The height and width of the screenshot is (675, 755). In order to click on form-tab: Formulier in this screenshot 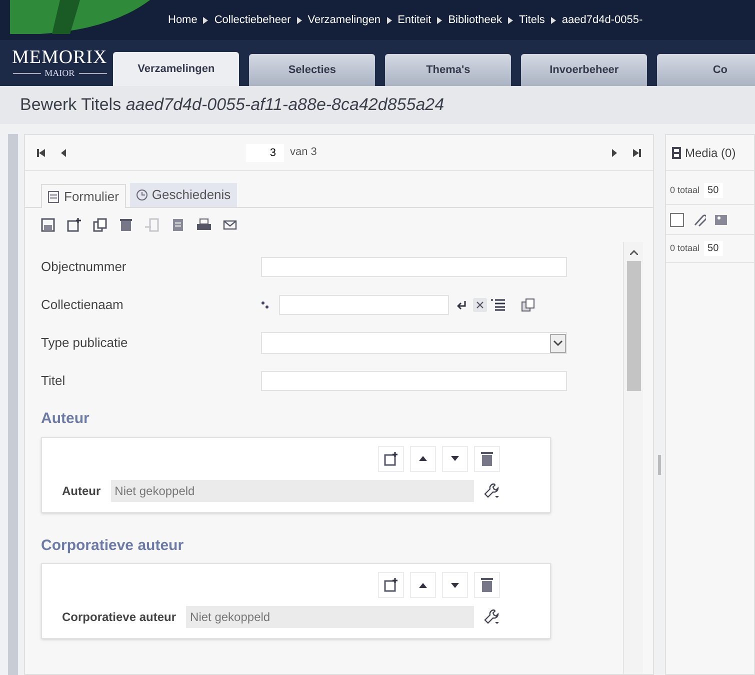, I will do `click(83, 196)`.